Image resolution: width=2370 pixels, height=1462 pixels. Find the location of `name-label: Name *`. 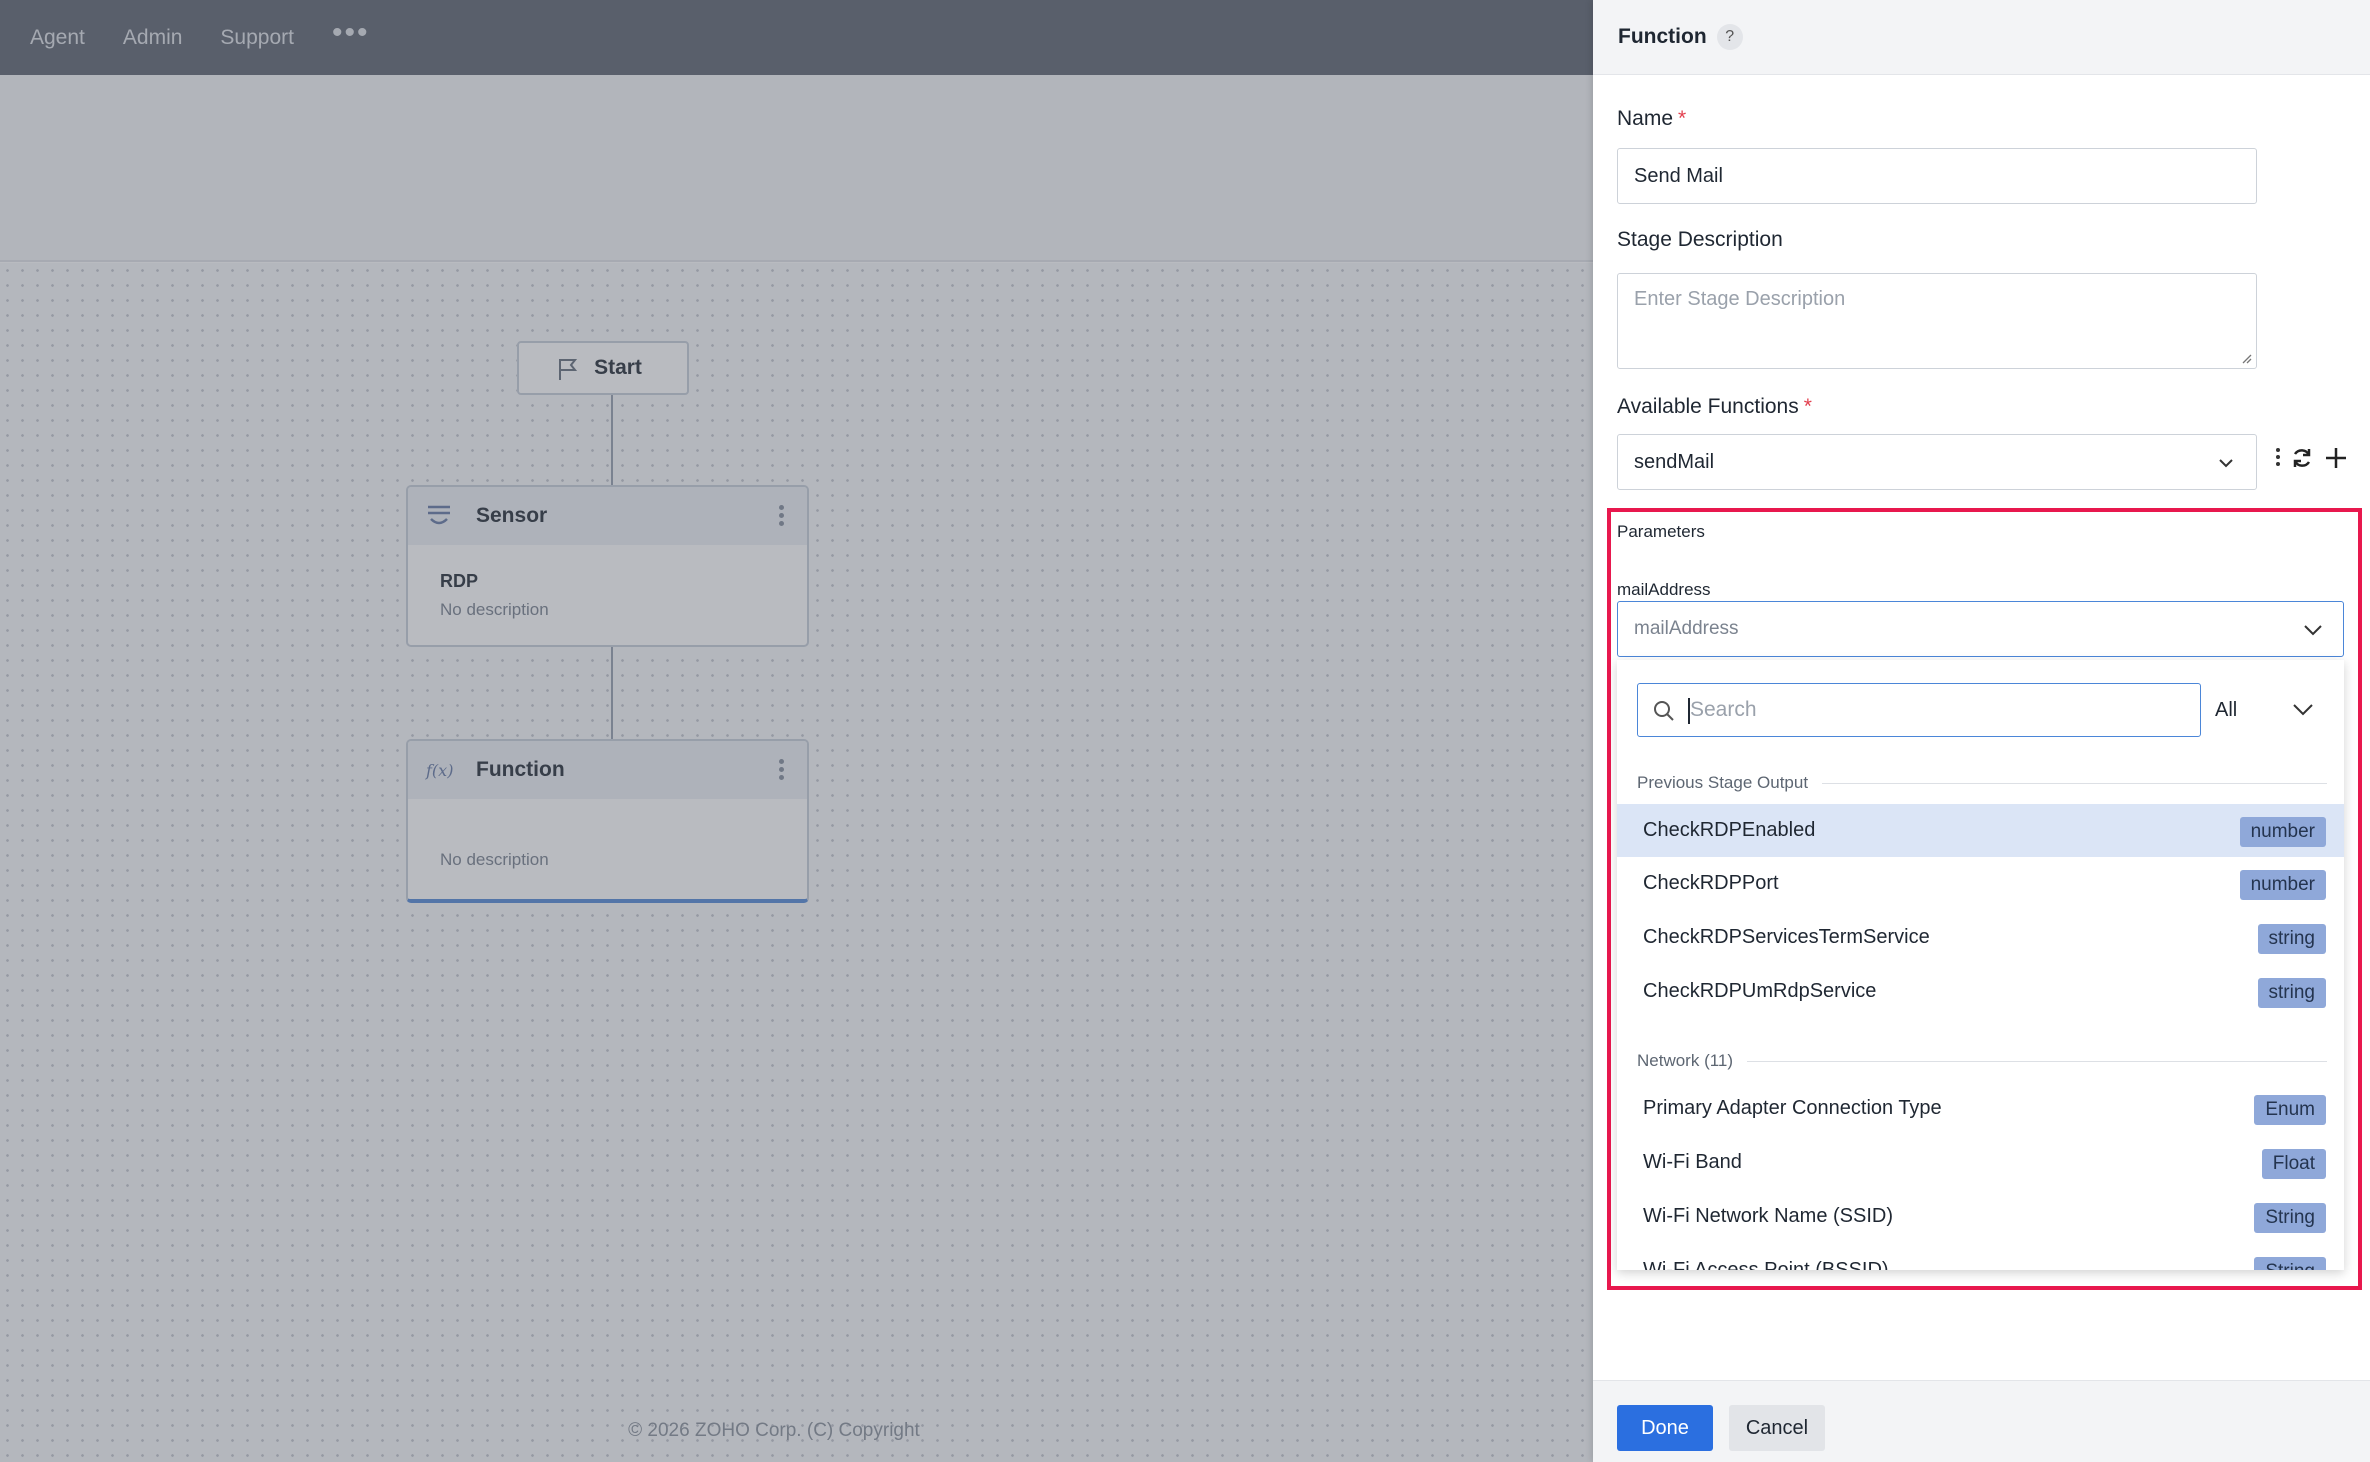

name-label: Name * is located at coordinates (1652, 118).